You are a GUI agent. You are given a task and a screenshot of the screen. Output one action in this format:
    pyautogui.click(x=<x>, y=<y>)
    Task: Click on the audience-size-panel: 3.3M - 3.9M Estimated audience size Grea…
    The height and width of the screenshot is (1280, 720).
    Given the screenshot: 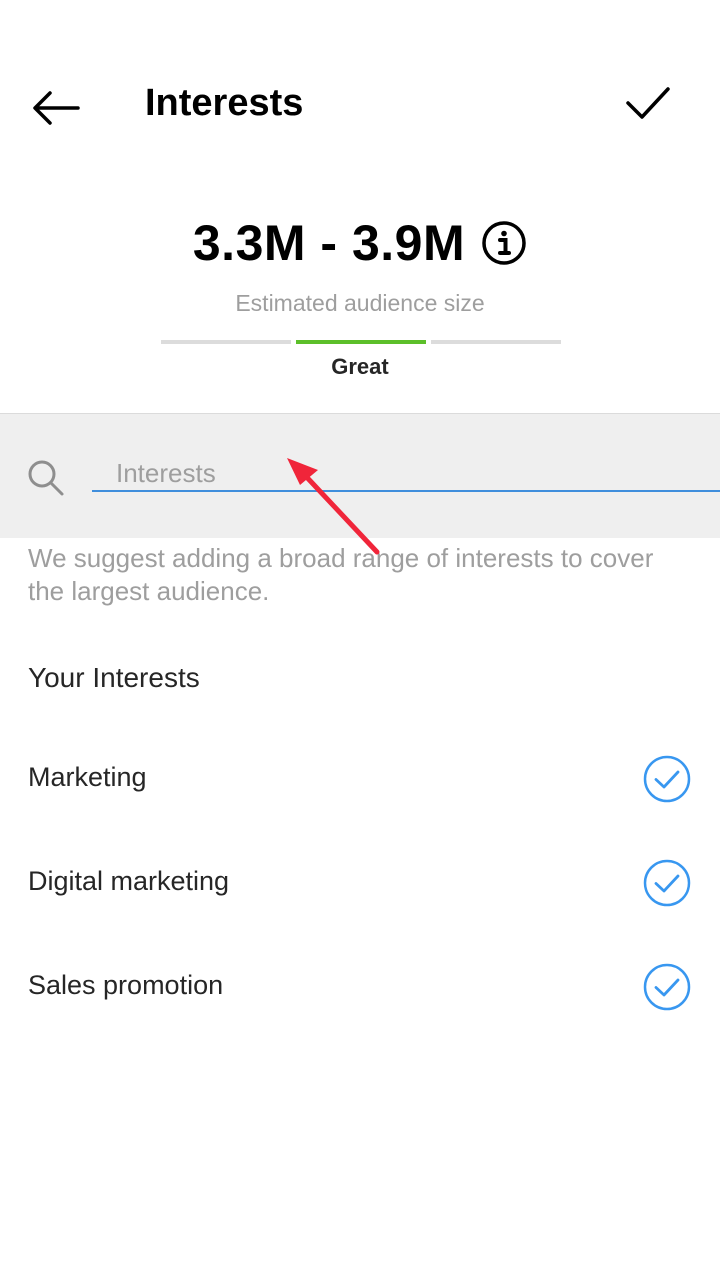 What is the action you would take?
    pyautogui.click(x=360, y=296)
    